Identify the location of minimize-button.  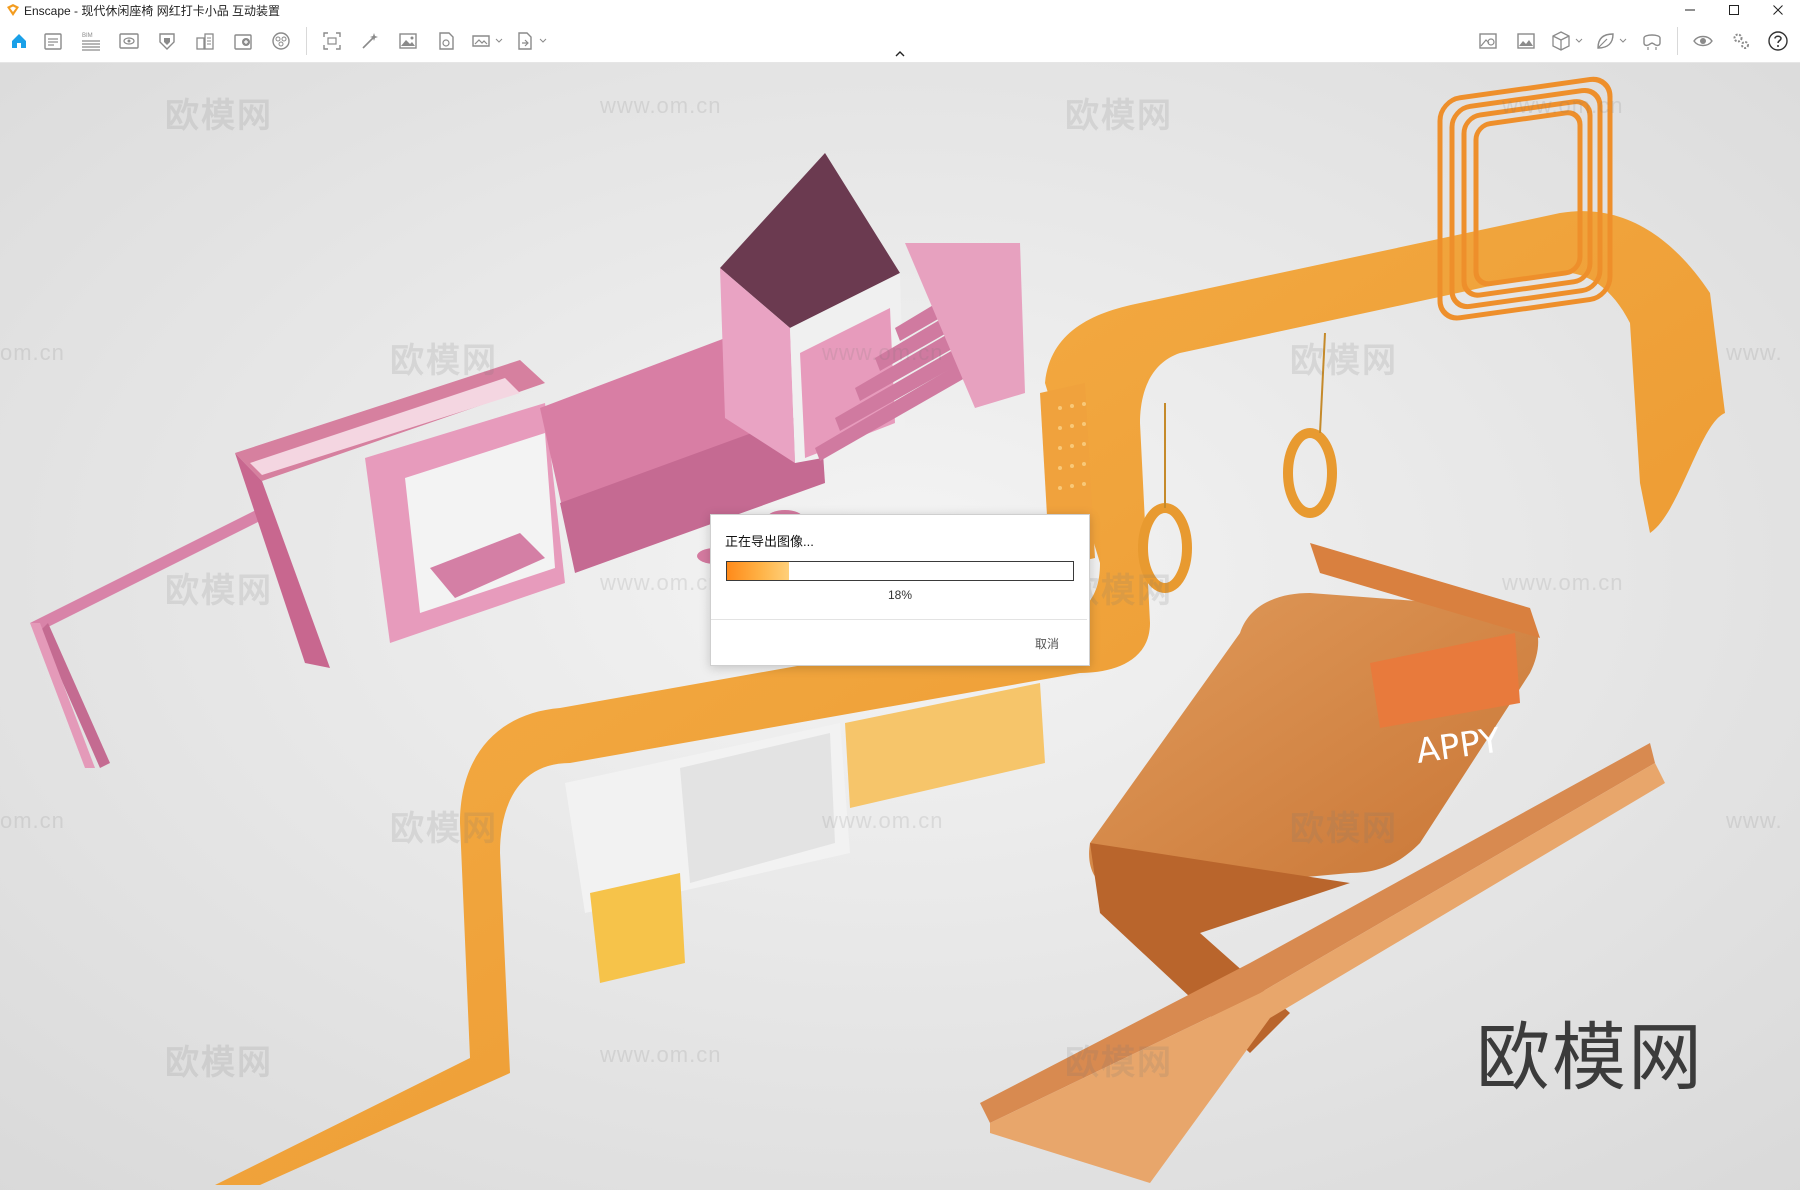
(1690, 10).